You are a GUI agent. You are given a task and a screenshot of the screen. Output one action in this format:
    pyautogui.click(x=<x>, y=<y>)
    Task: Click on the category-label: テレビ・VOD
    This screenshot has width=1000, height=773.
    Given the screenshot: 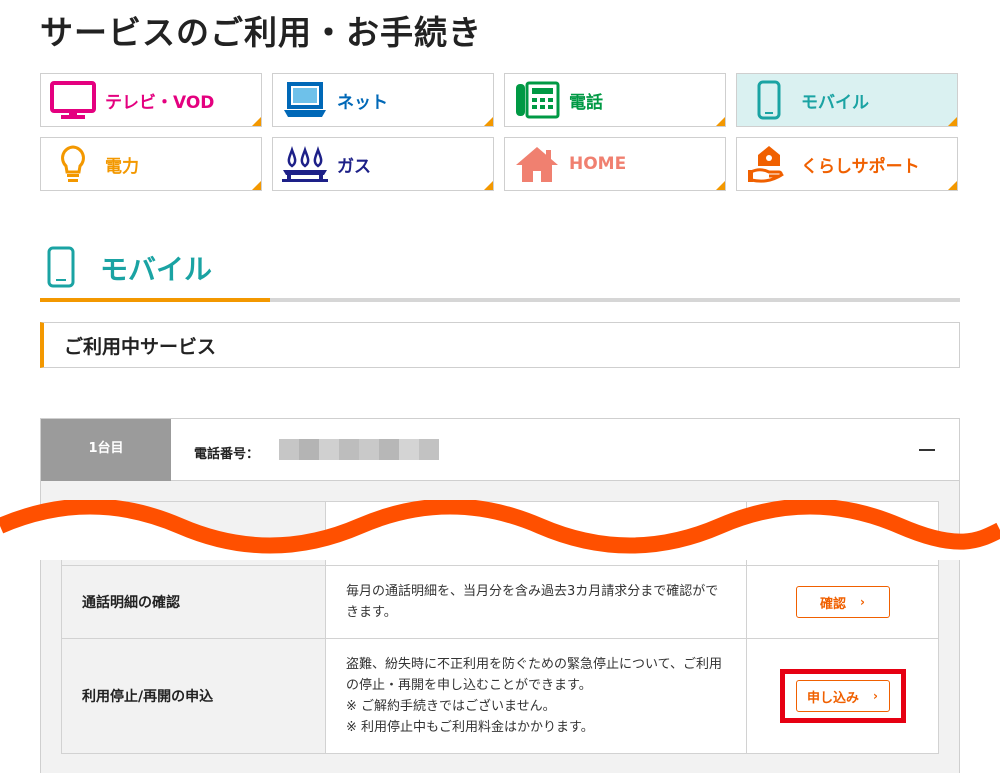 What is the action you would take?
    pyautogui.click(x=160, y=102)
    